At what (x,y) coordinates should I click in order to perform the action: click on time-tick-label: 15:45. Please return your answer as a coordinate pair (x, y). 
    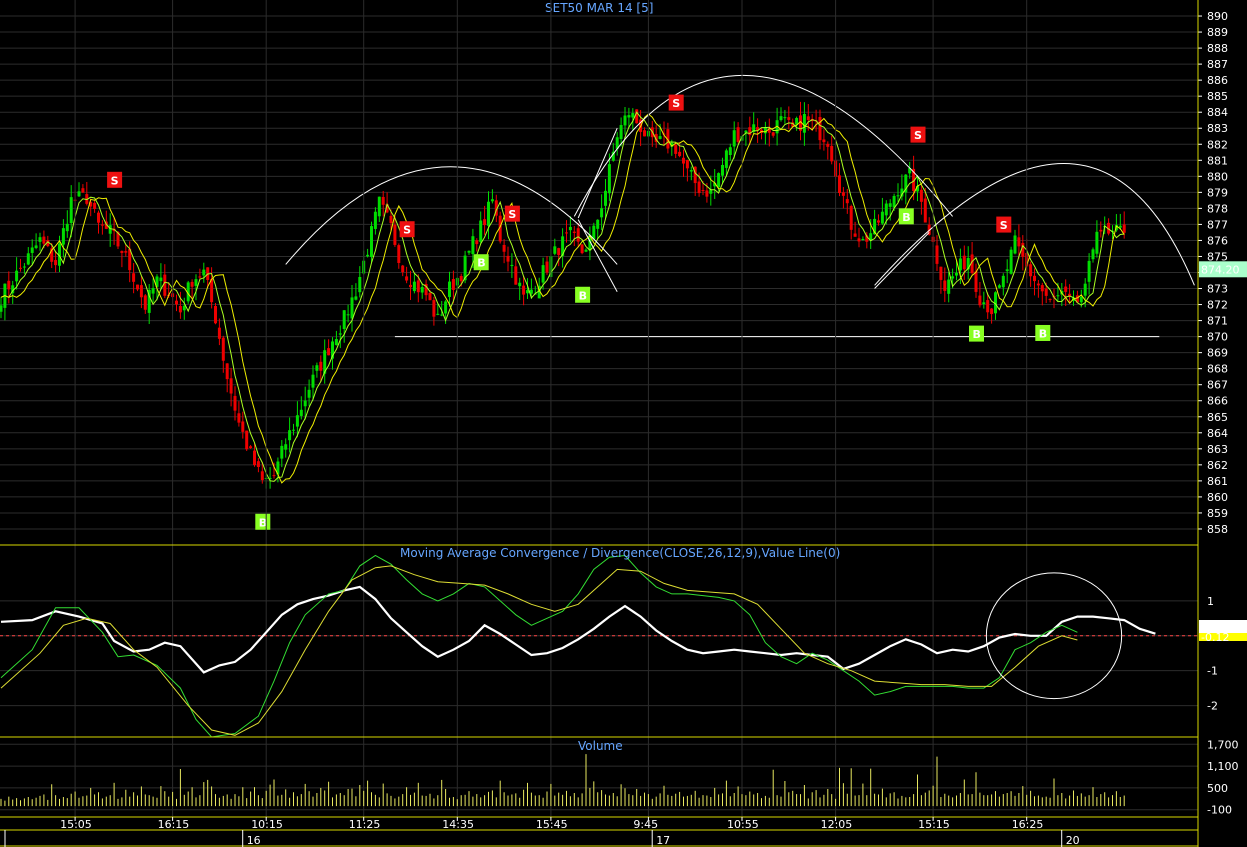
    Looking at the image, I should click on (552, 824).